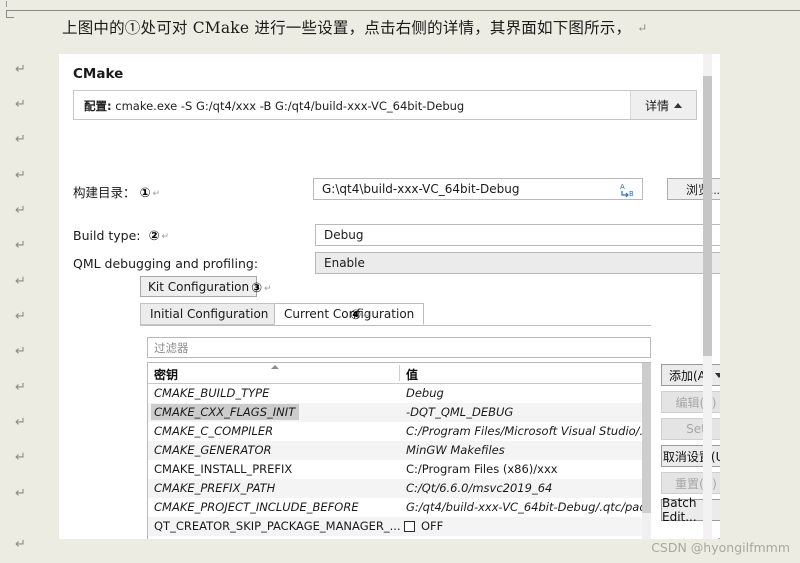  What do you see at coordinates (20, 104) in the screenshot?
I see `margin-paragraph-mark-1: ↵` at bounding box center [20, 104].